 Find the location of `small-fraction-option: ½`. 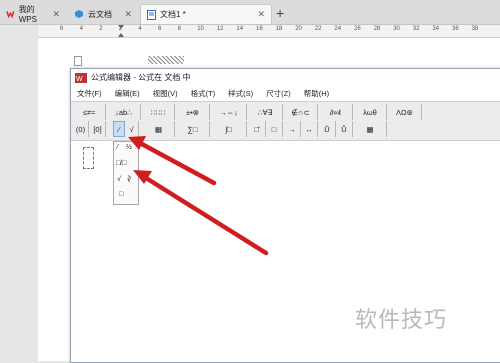

small-fraction-option: ½ is located at coordinates (129, 147).